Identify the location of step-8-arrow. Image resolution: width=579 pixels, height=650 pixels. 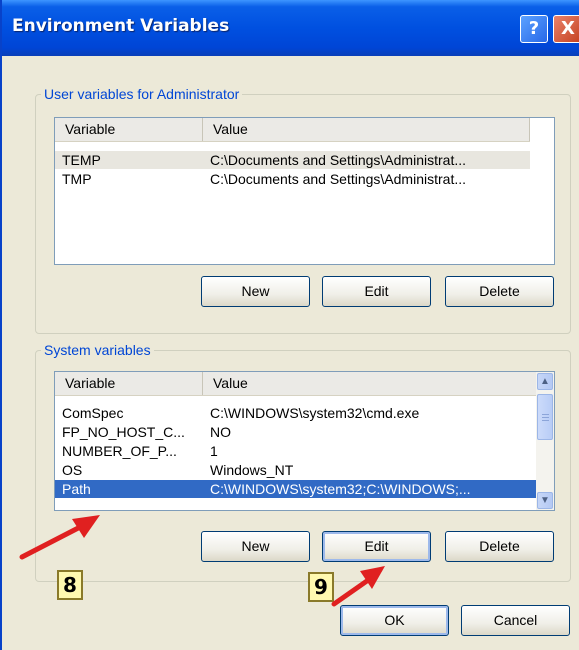
(59, 537).